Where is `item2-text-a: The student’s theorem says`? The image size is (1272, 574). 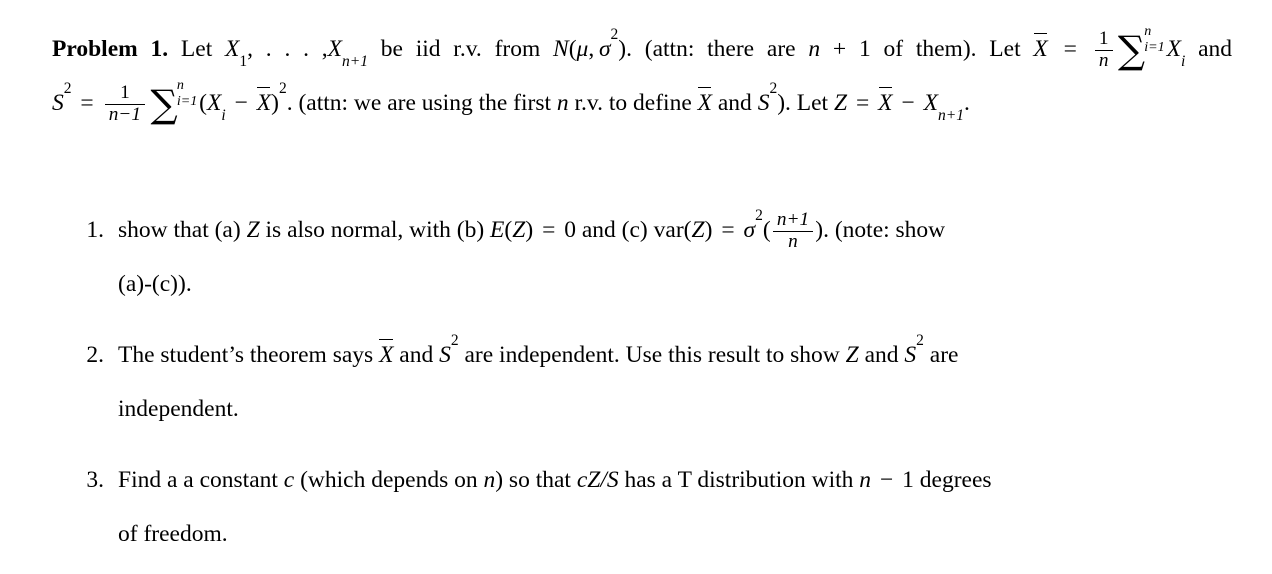
item2-text-a: The student’s theorem says is located at coordinates (246, 355).